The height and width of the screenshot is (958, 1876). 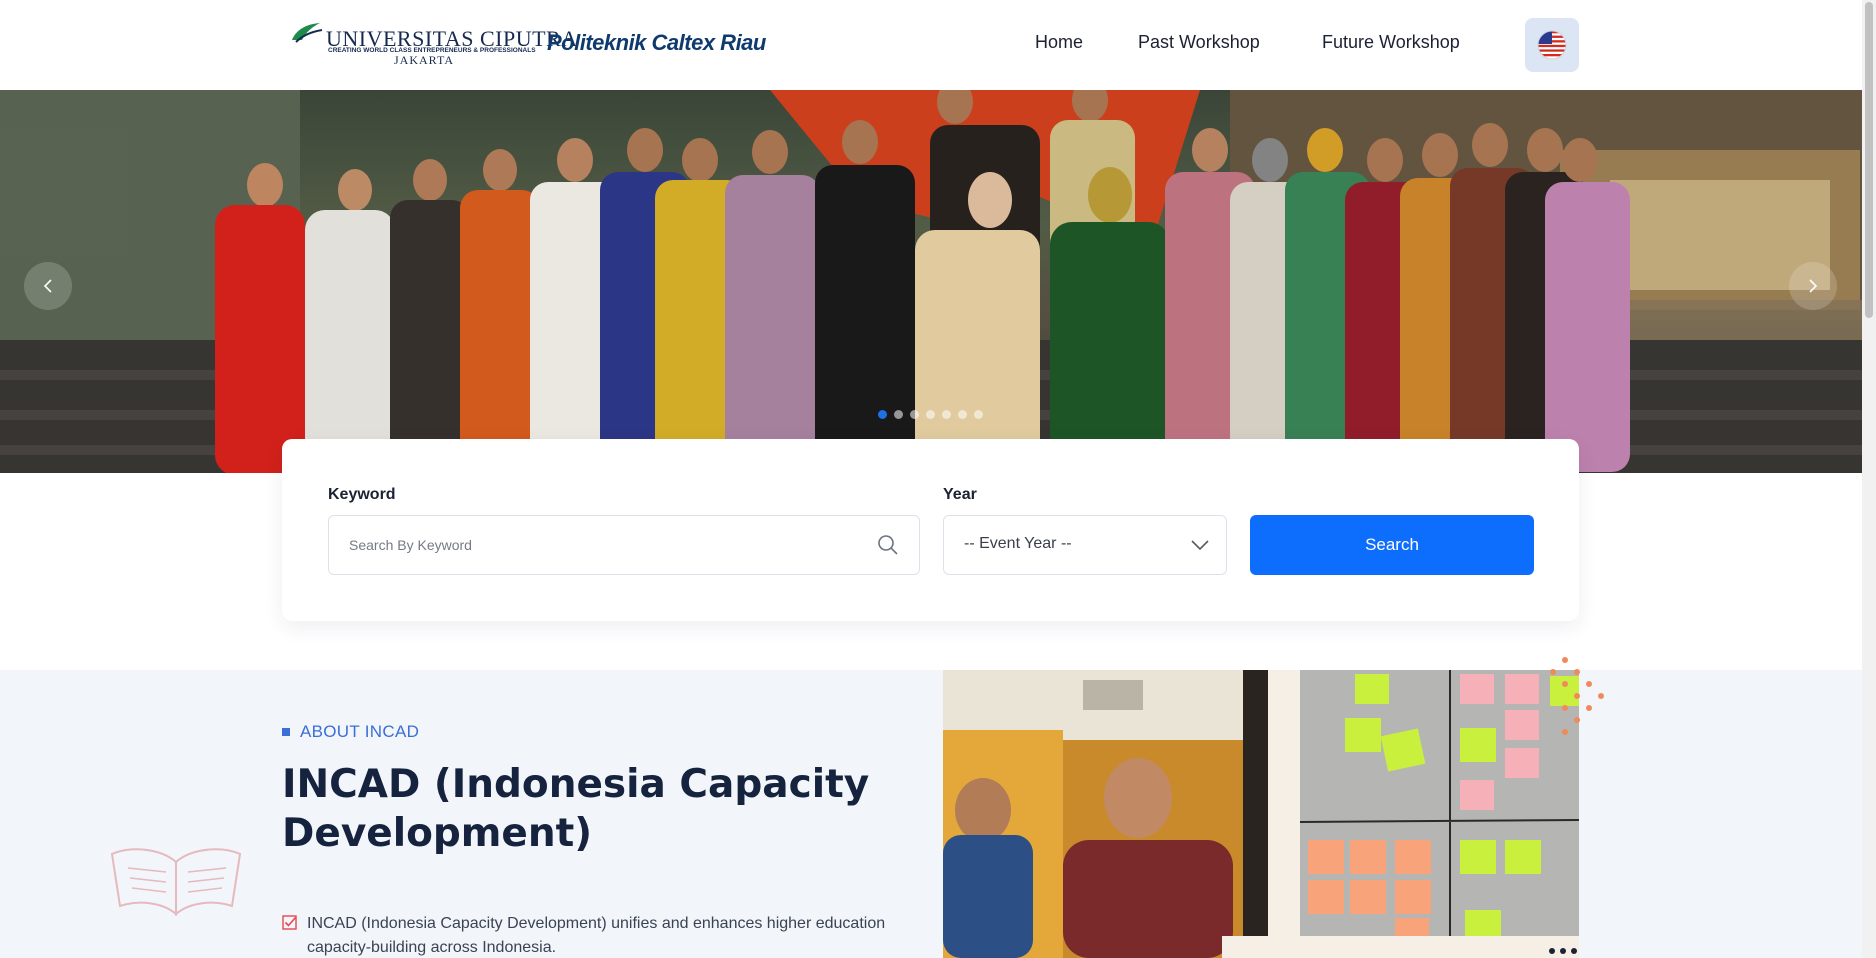 What do you see at coordinates (286, 732) in the screenshot?
I see `square-bullet-icon` at bounding box center [286, 732].